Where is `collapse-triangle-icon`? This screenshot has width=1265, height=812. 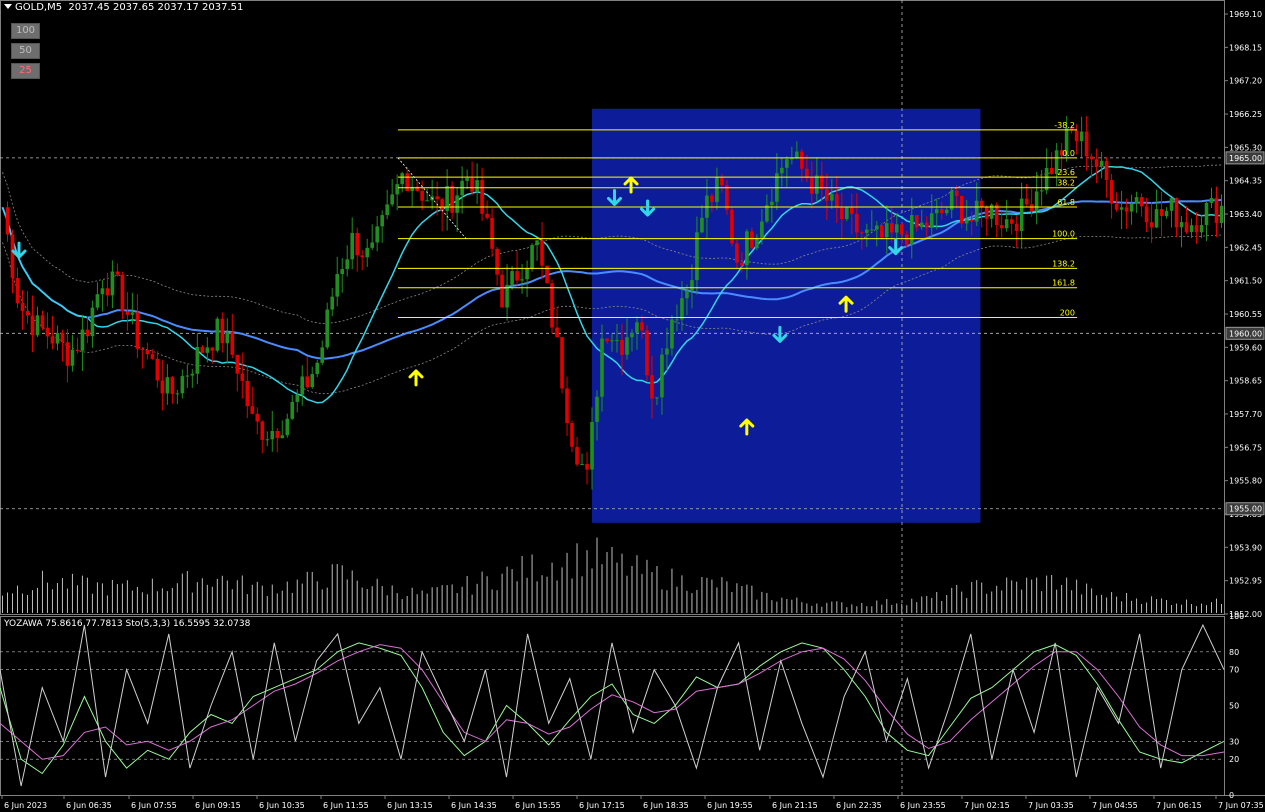
collapse-triangle-icon is located at coordinates (8, 6).